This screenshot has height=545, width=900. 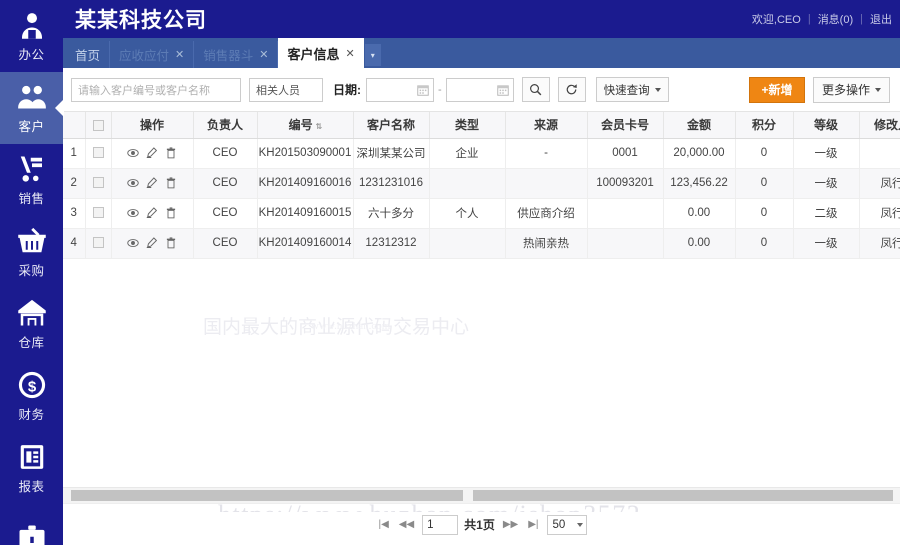 I want to click on cell-card, so click(x=625, y=243).